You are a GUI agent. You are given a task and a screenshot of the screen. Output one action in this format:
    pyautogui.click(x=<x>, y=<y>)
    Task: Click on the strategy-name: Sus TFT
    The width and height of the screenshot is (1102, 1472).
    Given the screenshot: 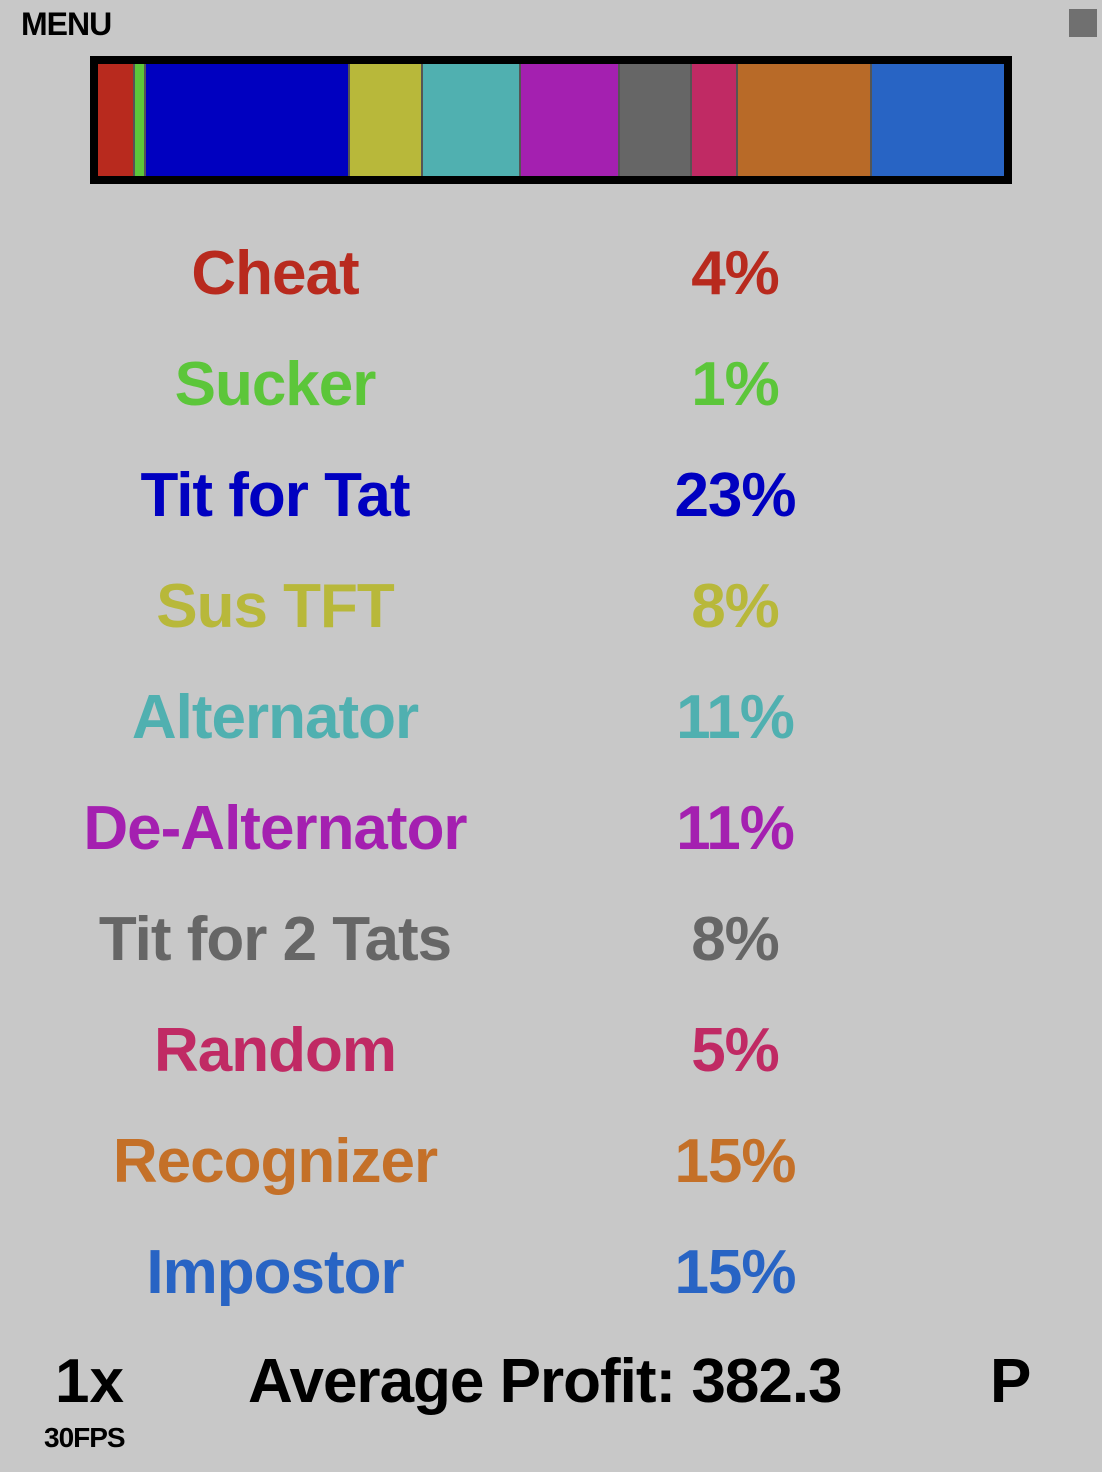 What is the action you would take?
    pyautogui.click(x=275, y=606)
    